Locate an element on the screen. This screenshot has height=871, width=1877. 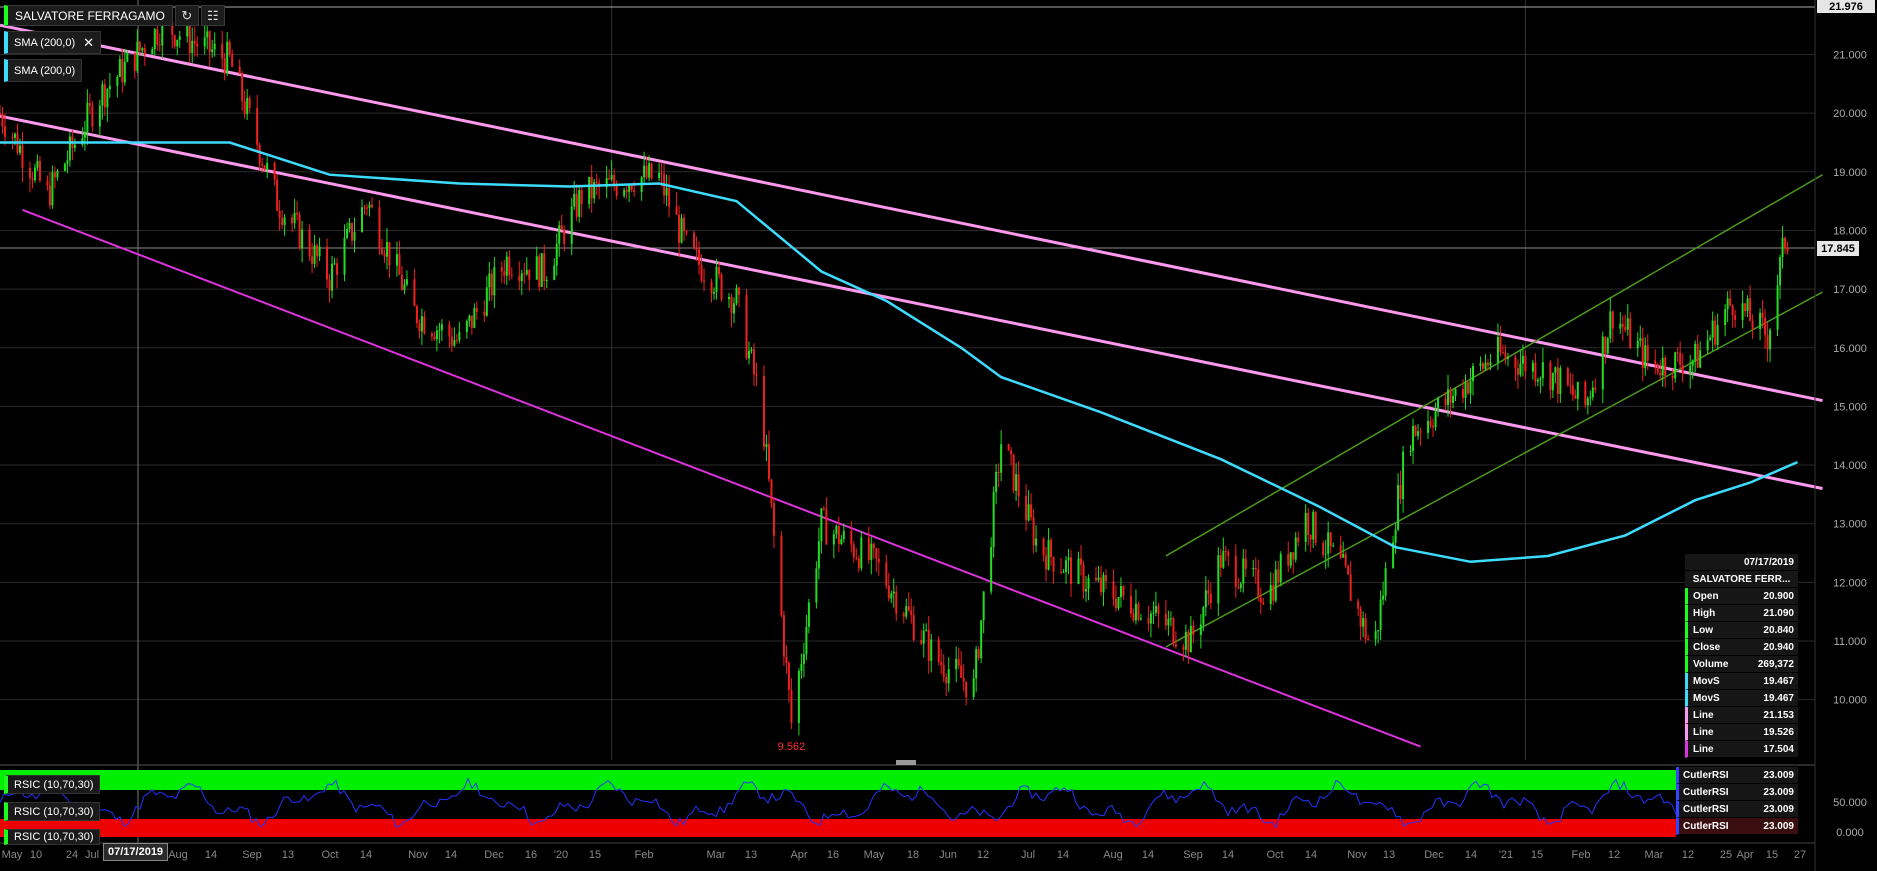
chart-settings-icon: ☷ is located at coordinates (212, 15).